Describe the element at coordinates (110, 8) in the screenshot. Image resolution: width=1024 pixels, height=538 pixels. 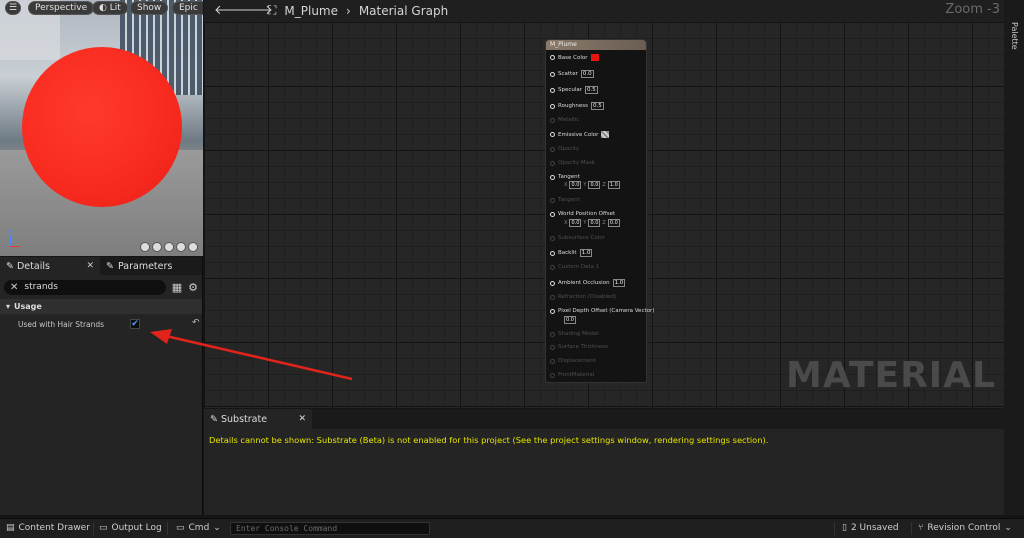
I see `lit-button: ◐ Lit` at that location.